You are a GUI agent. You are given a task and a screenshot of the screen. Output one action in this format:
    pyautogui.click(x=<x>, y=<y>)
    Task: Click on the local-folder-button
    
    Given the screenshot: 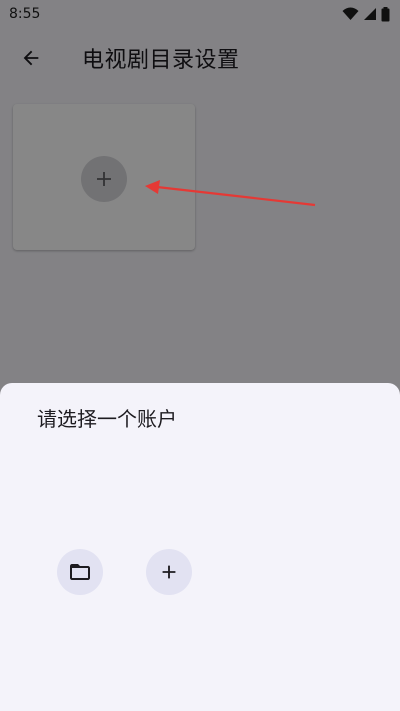 What is the action you would take?
    pyautogui.click(x=80, y=572)
    